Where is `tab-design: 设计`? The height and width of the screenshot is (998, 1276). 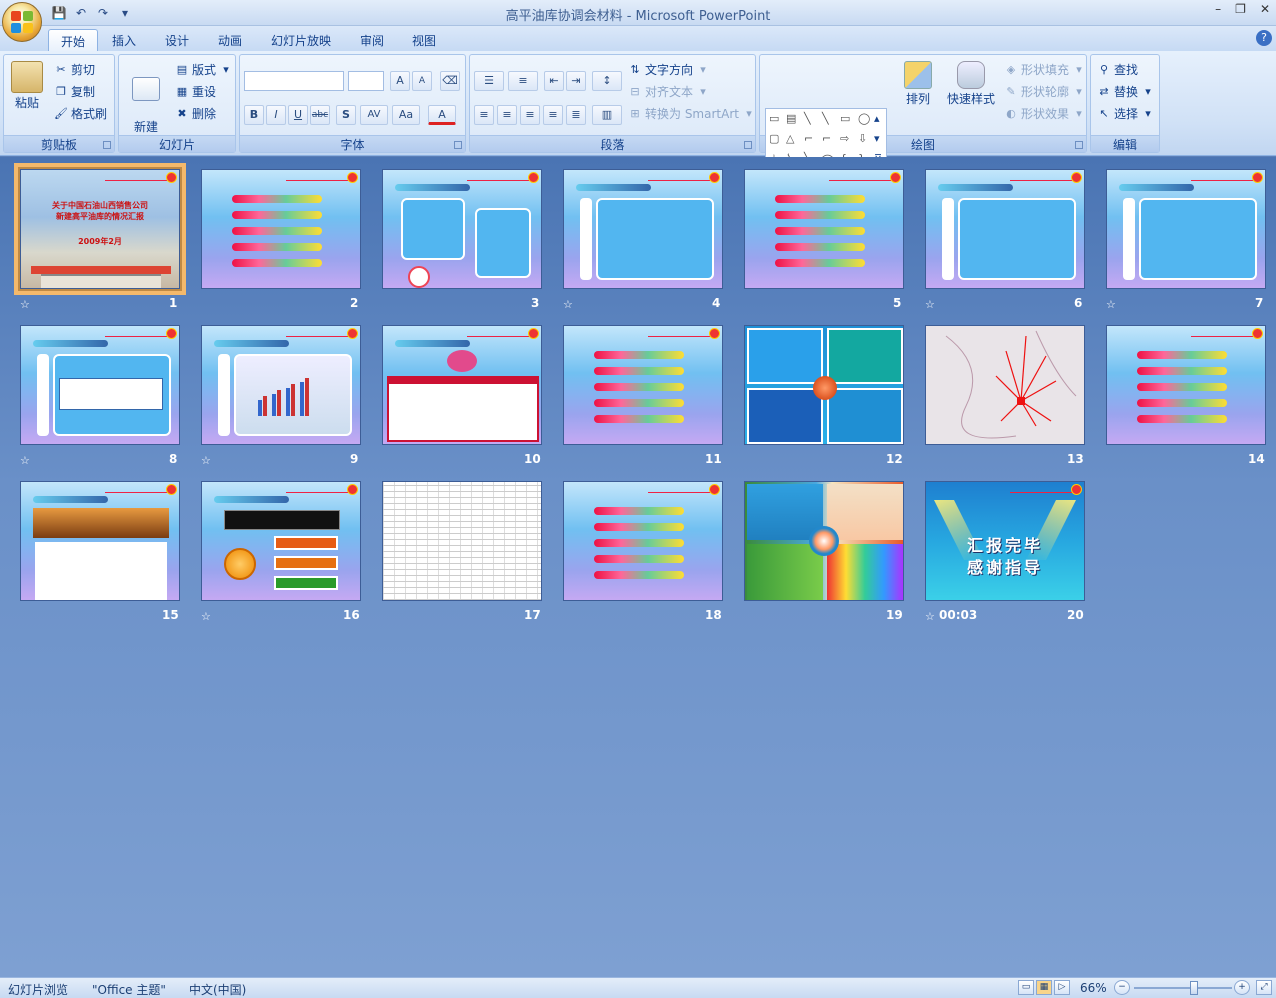
tab-design: 设计 is located at coordinates (177, 40).